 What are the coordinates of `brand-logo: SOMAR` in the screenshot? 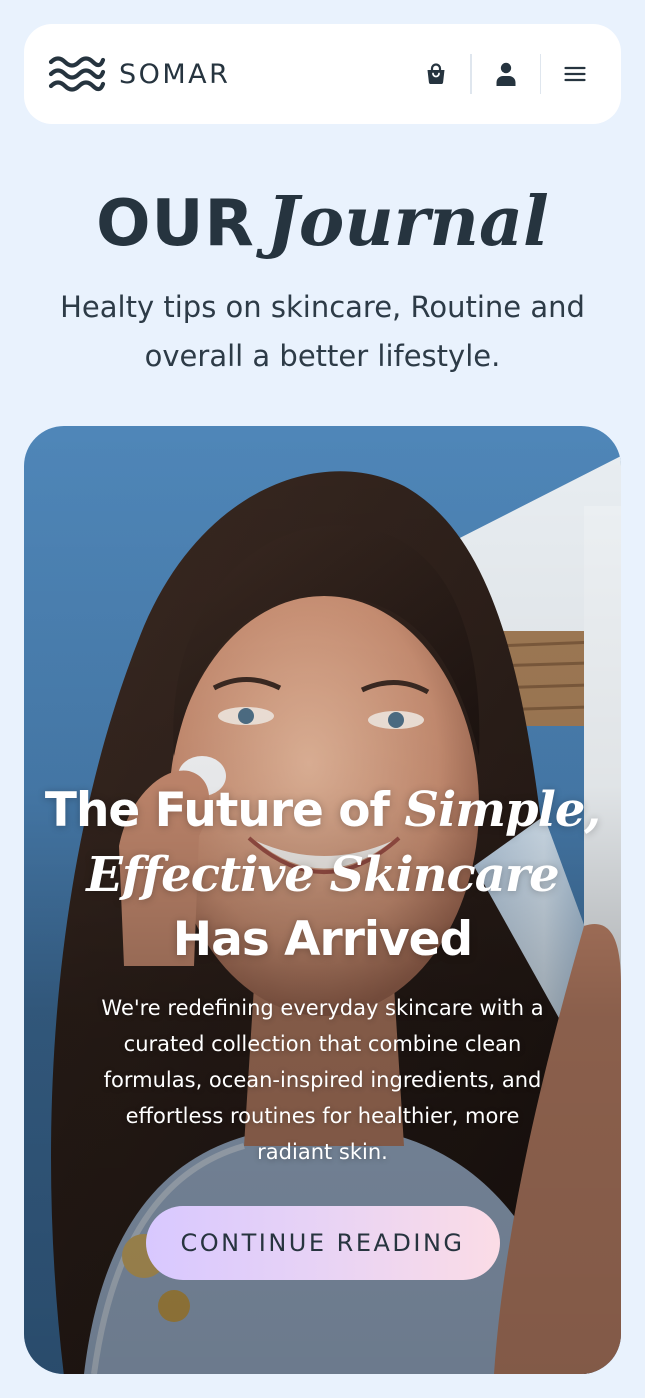 It's located at (139, 74).